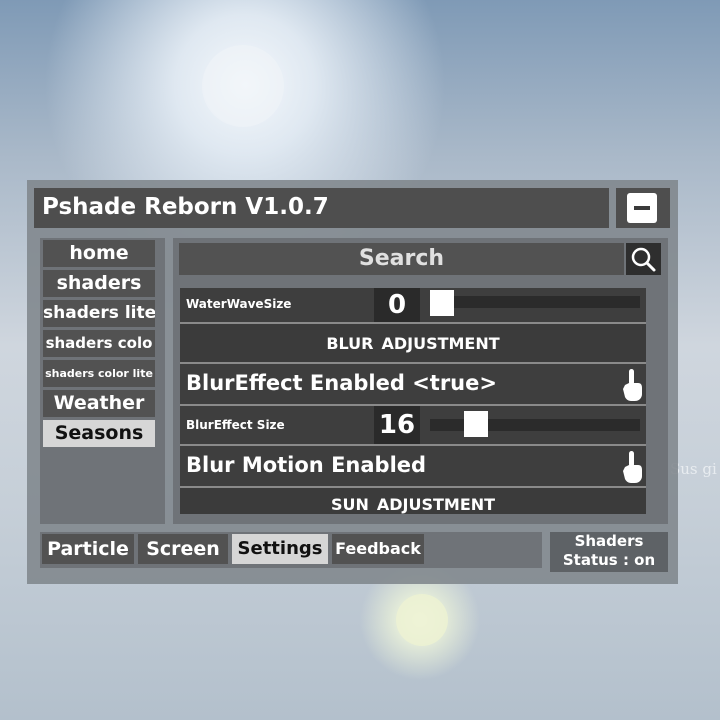 Image resolution: width=720 pixels, height=720 pixels. Describe the element at coordinates (422, 620) in the screenshot. I see `sky-sun-reflection` at that location.